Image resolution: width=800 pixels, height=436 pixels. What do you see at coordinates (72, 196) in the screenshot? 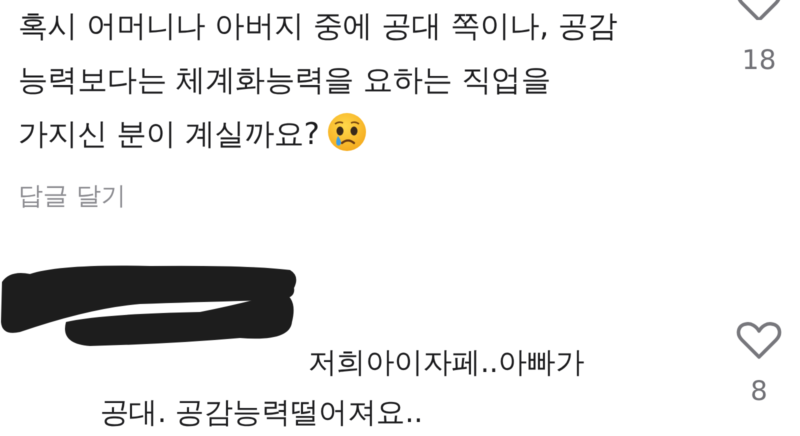
I see `reply-link: 답글 달기` at bounding box center [72, 196].